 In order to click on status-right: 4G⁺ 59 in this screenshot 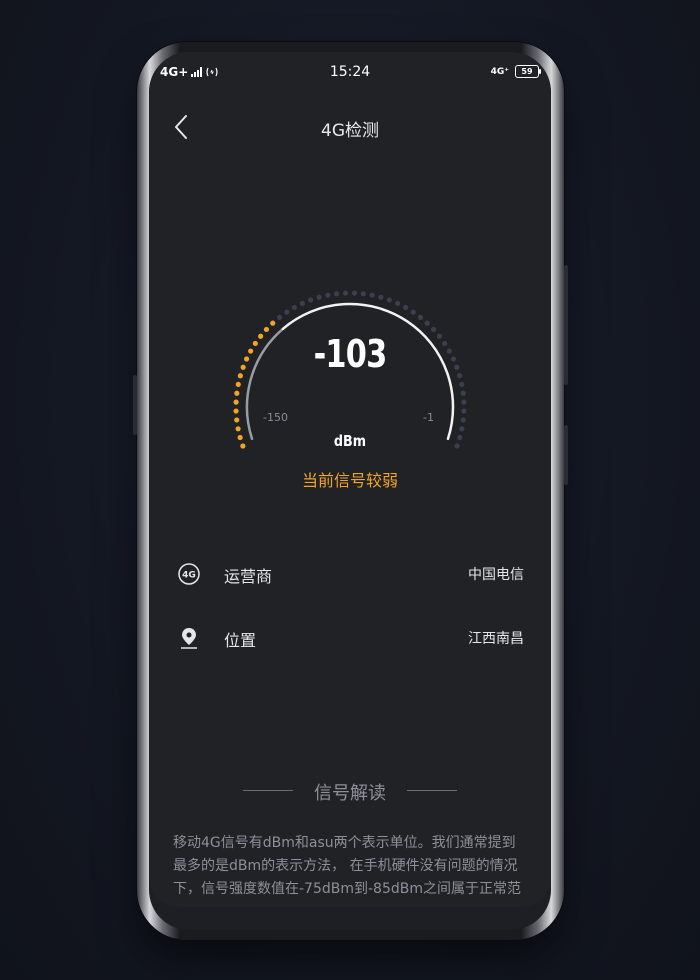, I will do `click(515, 71)`.